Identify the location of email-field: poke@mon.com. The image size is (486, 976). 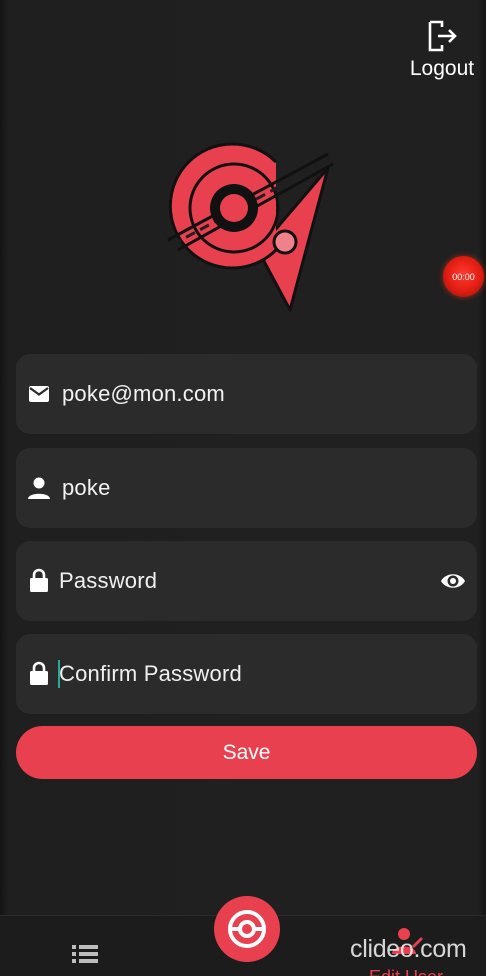
(246, 394).